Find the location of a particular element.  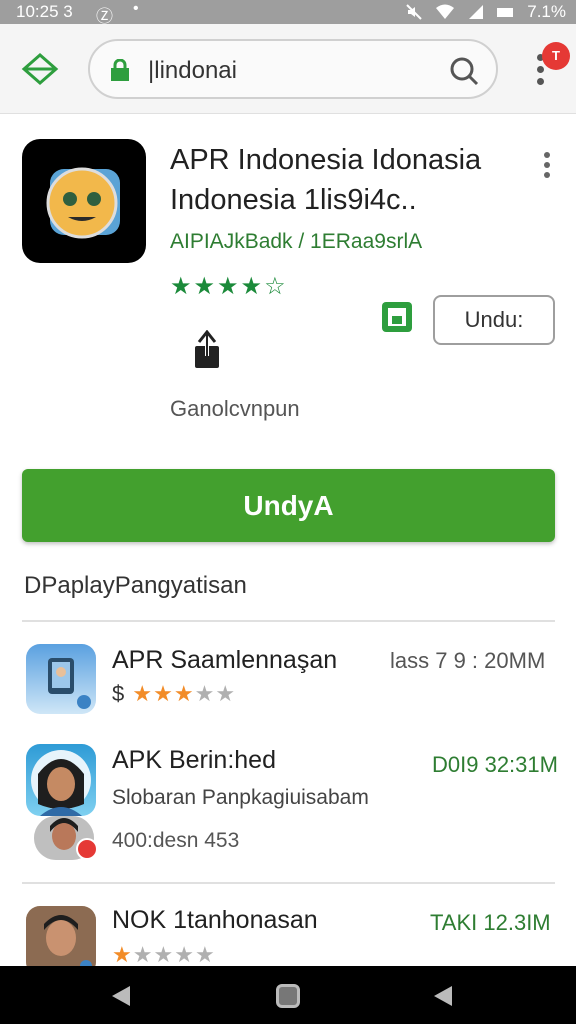

browser-toolbar: |lindonai T is located at coordinates (288, 69).